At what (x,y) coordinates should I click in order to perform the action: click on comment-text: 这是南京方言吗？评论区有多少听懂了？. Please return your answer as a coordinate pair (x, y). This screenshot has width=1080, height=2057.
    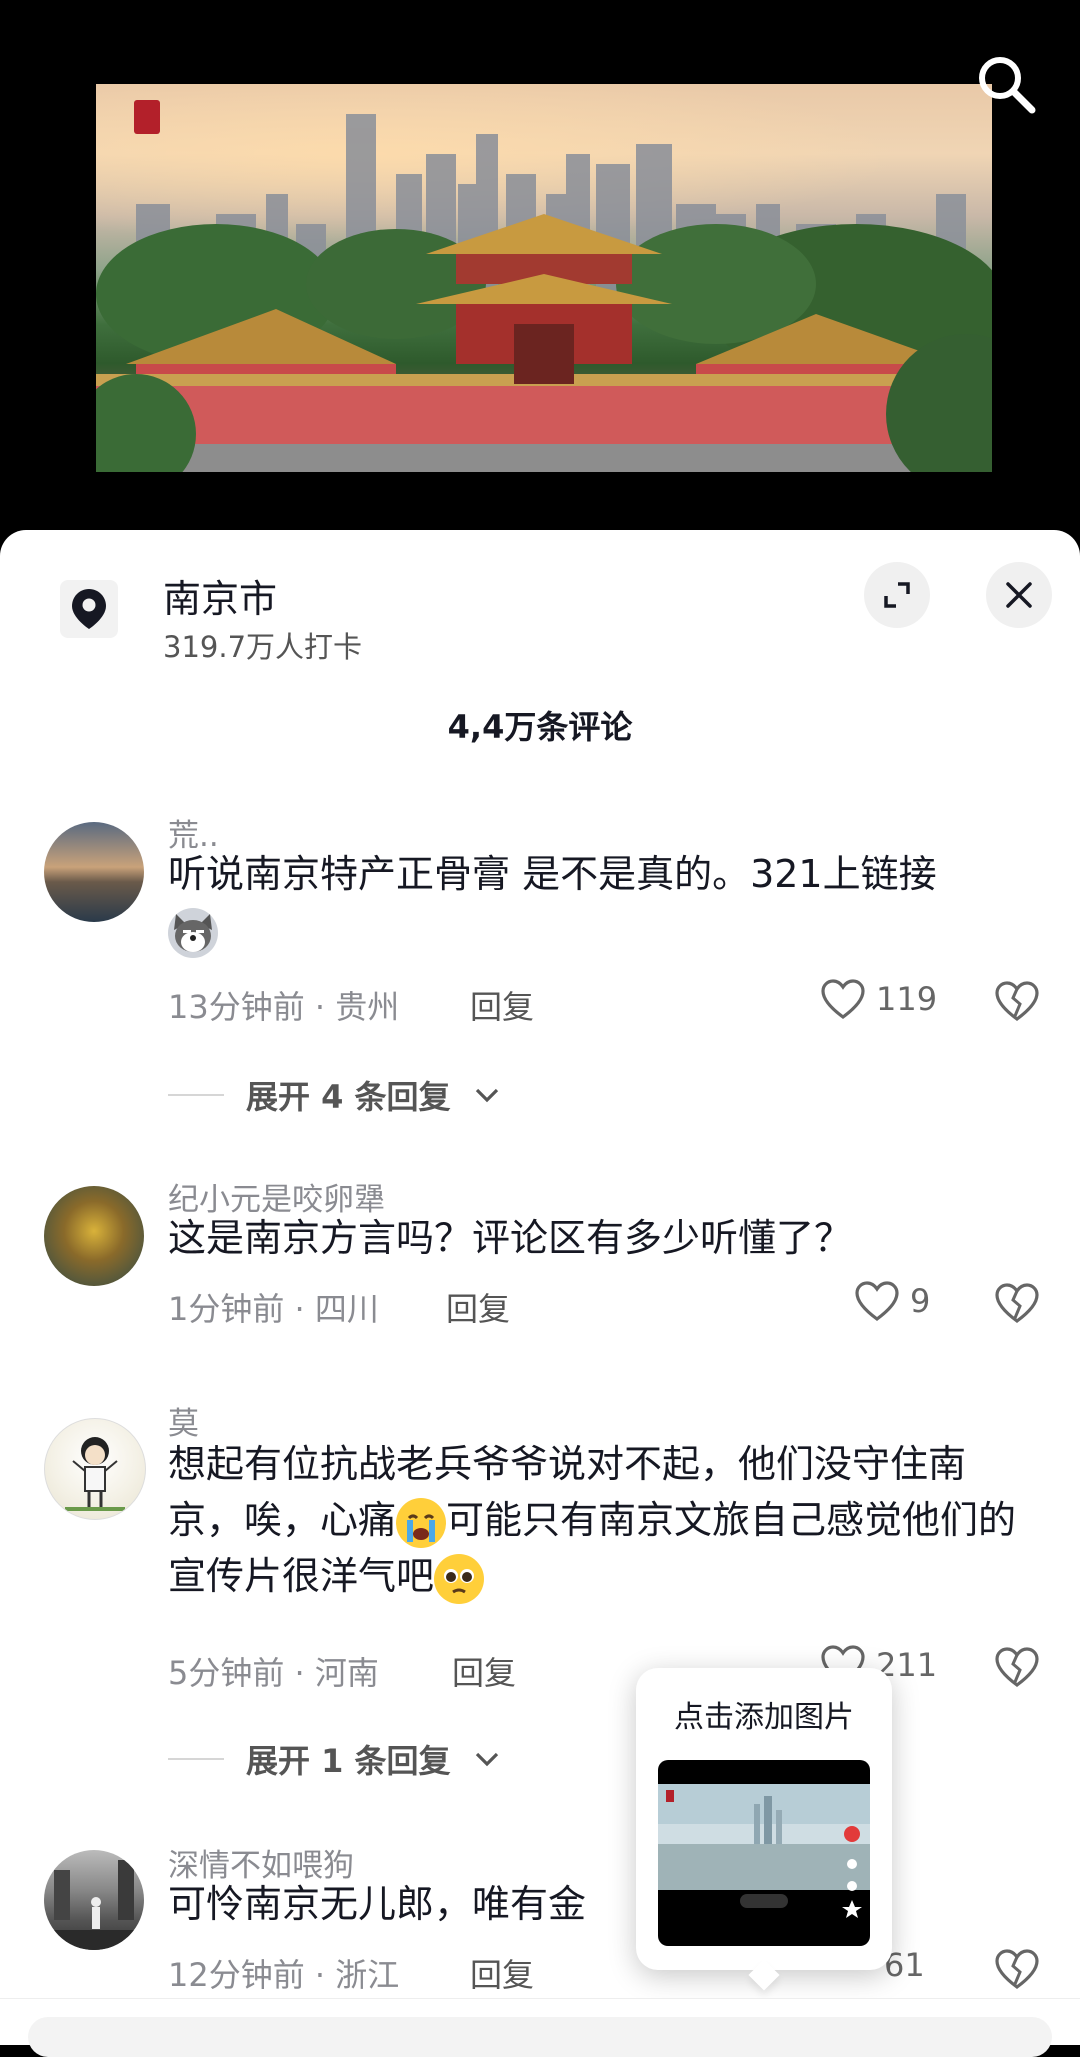
    Looking at the image, I should click on (510, 1238).